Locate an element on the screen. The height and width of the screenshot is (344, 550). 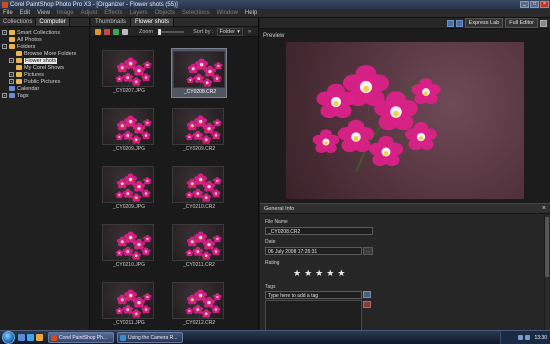
document-icon is located at coordinates (123, 337).